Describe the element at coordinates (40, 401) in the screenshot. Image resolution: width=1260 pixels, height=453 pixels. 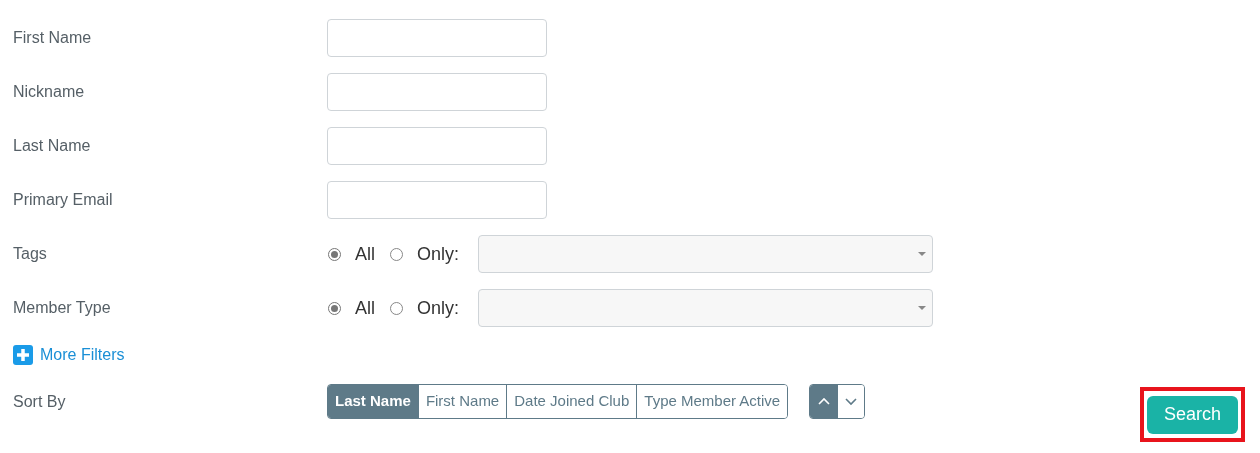
I see `field-label: Sort By` at that location.